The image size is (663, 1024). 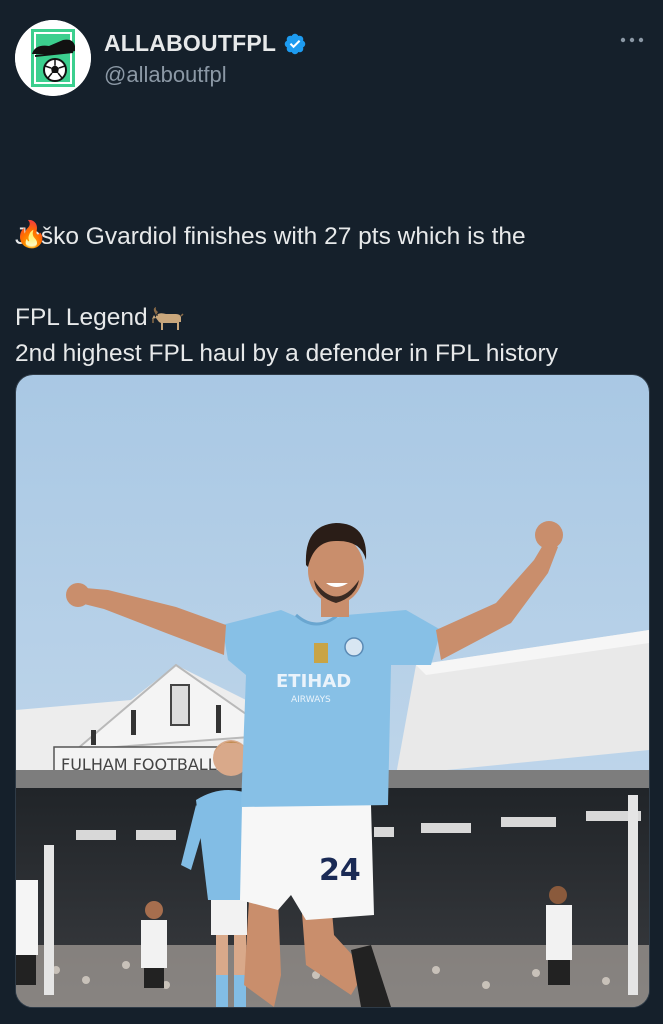 What do you see at coordinates (190, 43) in the screenshot?
I see `display-name: ALLABOUTFPL` at bounding box center [190, 43].